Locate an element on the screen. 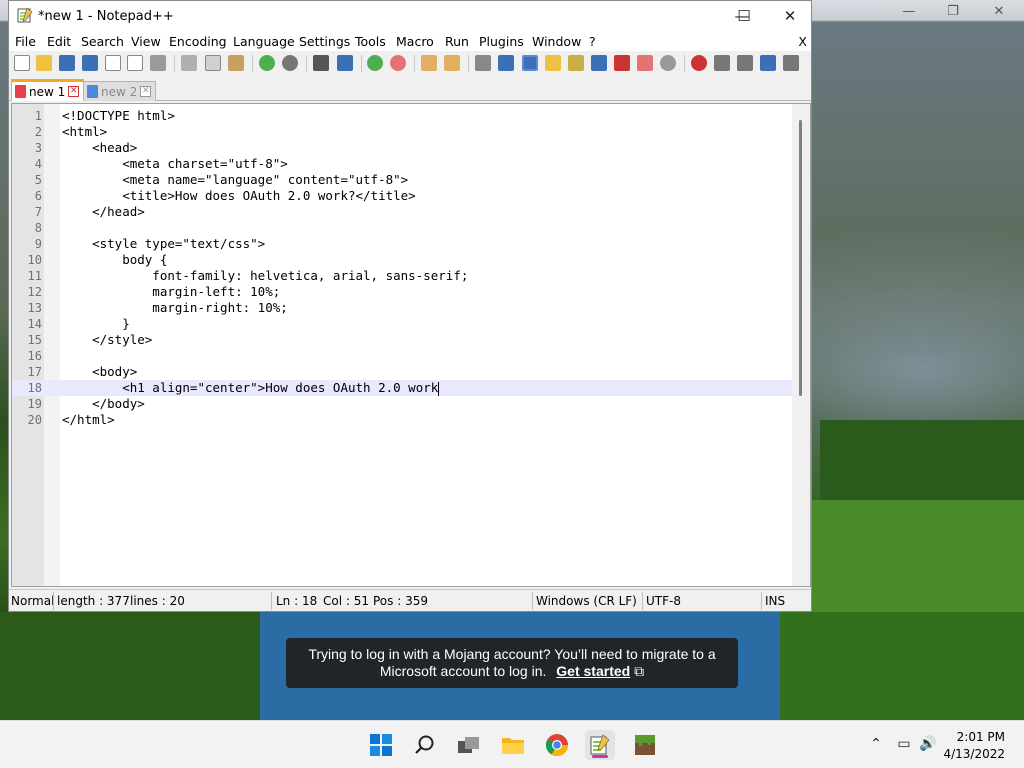 The image size is (1024, 768). open-file-icon is located at coordinates (44, 63).